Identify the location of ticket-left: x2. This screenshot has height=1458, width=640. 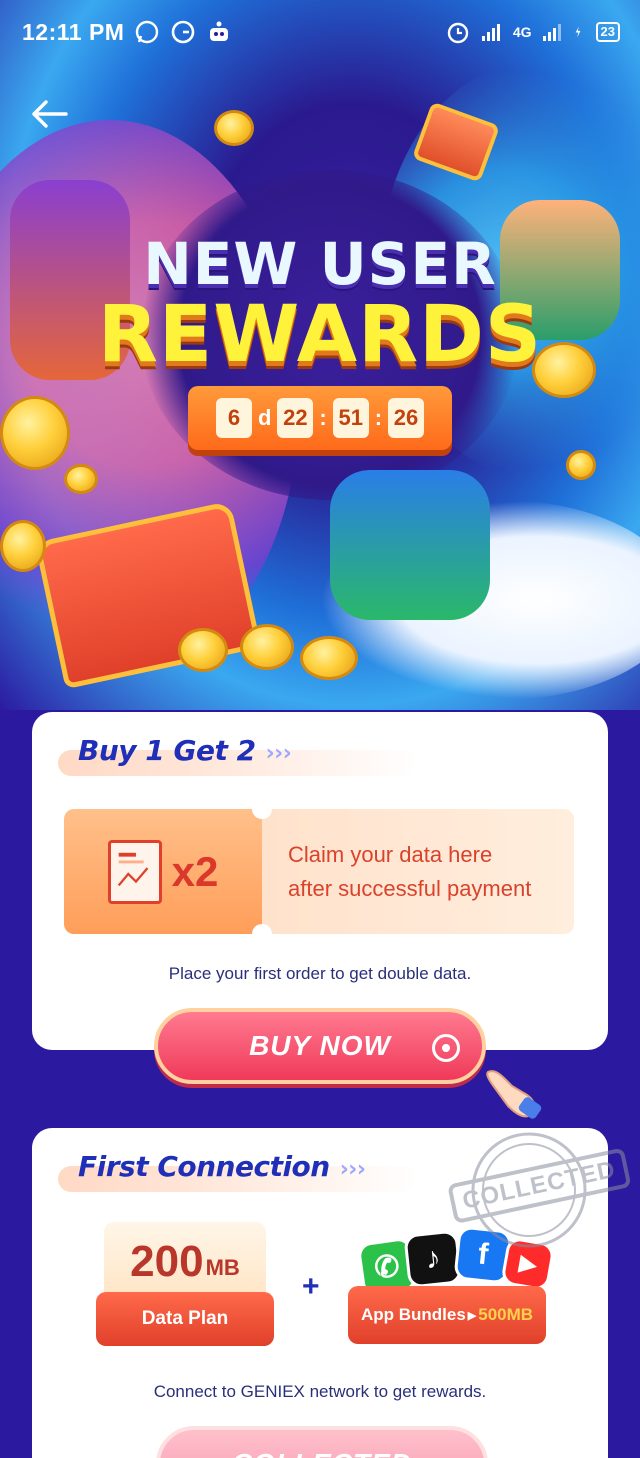
(168, 871).